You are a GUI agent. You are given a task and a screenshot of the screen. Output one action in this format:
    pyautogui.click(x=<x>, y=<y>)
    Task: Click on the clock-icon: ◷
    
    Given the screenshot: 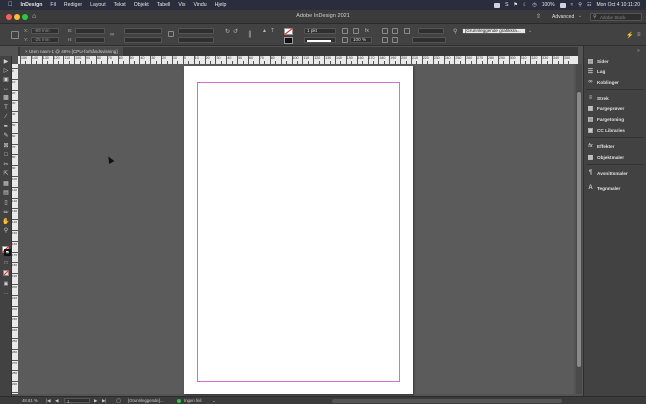 What is the action you would take?
    pyautogui.click(x=534, y=5)
    